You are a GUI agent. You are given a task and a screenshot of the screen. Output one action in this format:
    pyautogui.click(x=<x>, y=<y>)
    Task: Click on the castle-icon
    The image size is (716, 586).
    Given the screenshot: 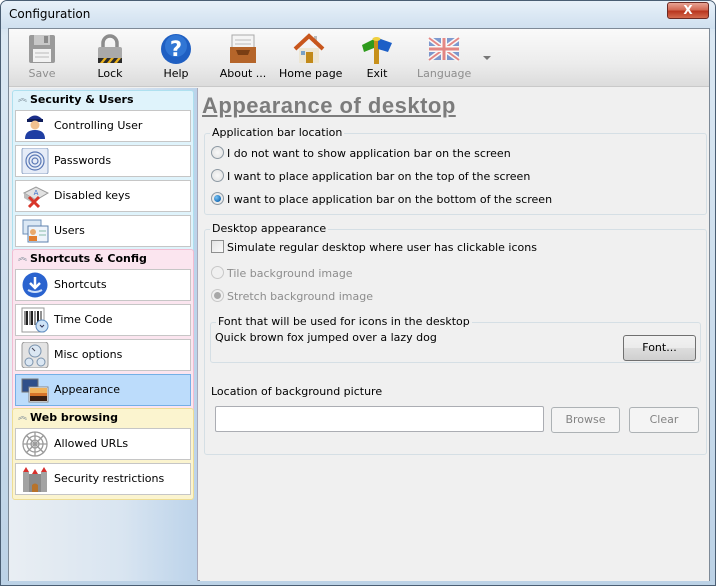 What is the action you would take?
    pyautogui.click(x=35, y=479)
    